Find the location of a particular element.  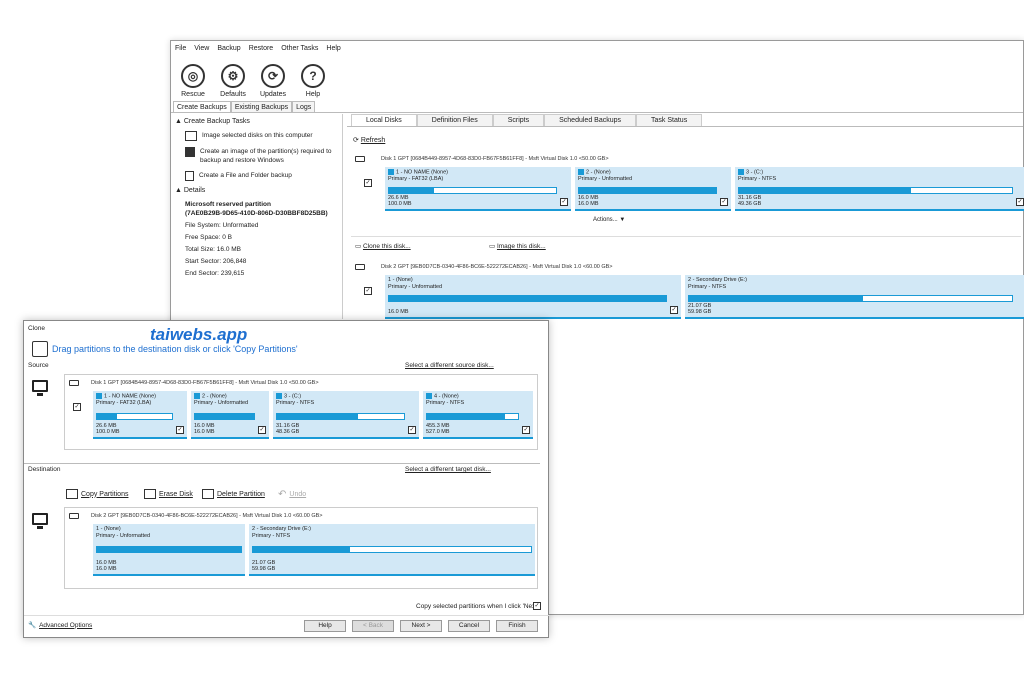

updates-label: Updates is located at coordinates (273, 94).